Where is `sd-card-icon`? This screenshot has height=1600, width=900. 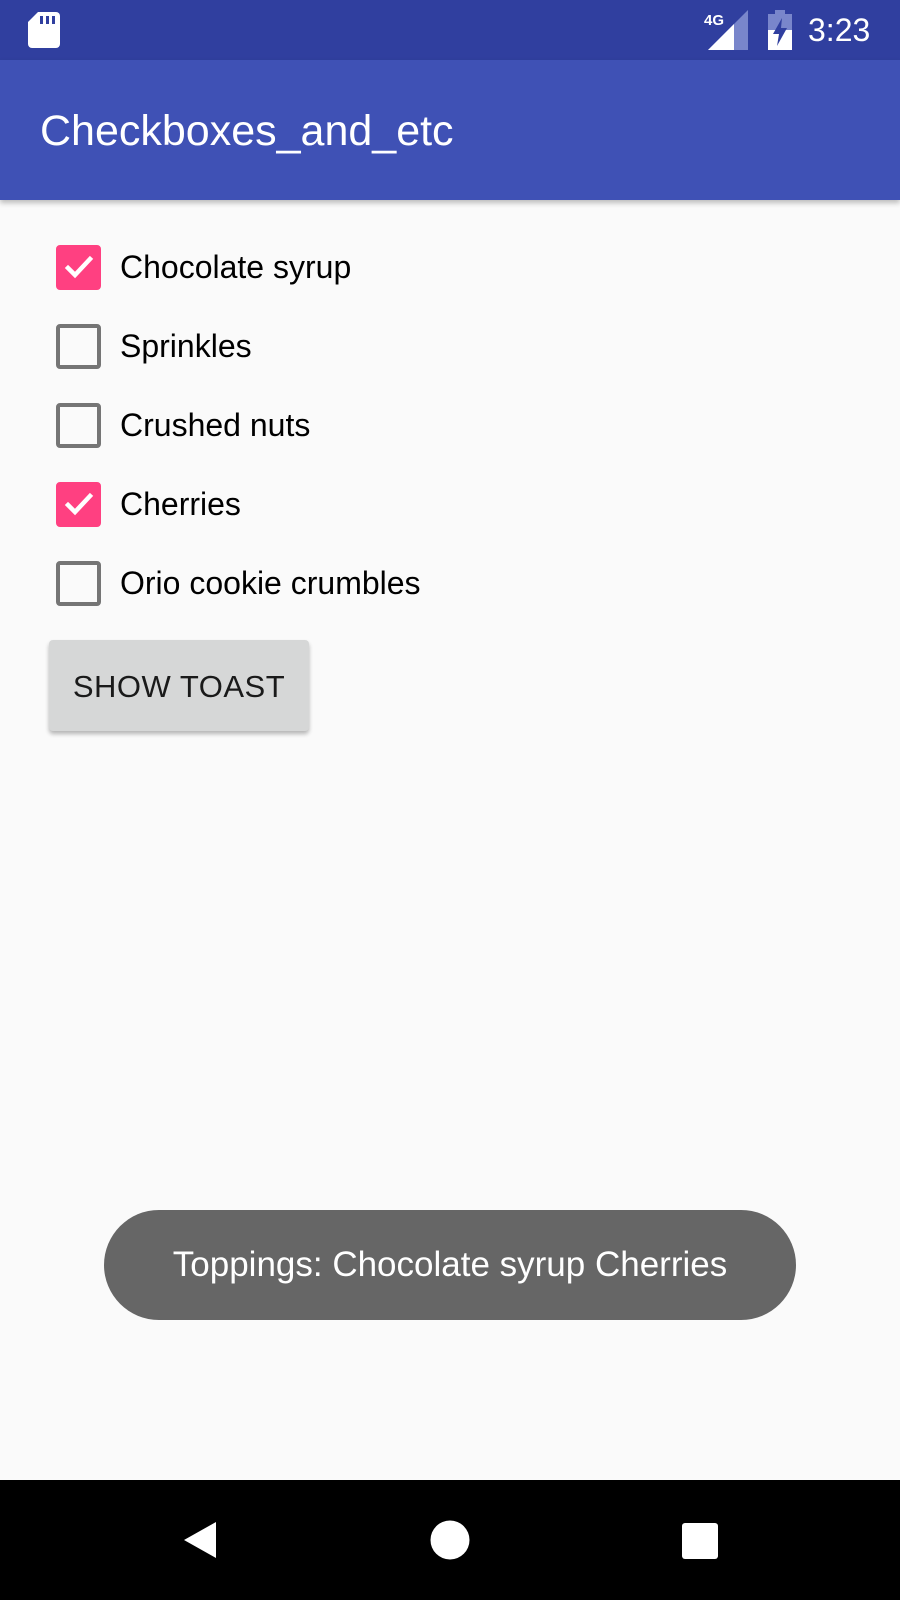
sd-card-icon is located at coordinates (44, 32).